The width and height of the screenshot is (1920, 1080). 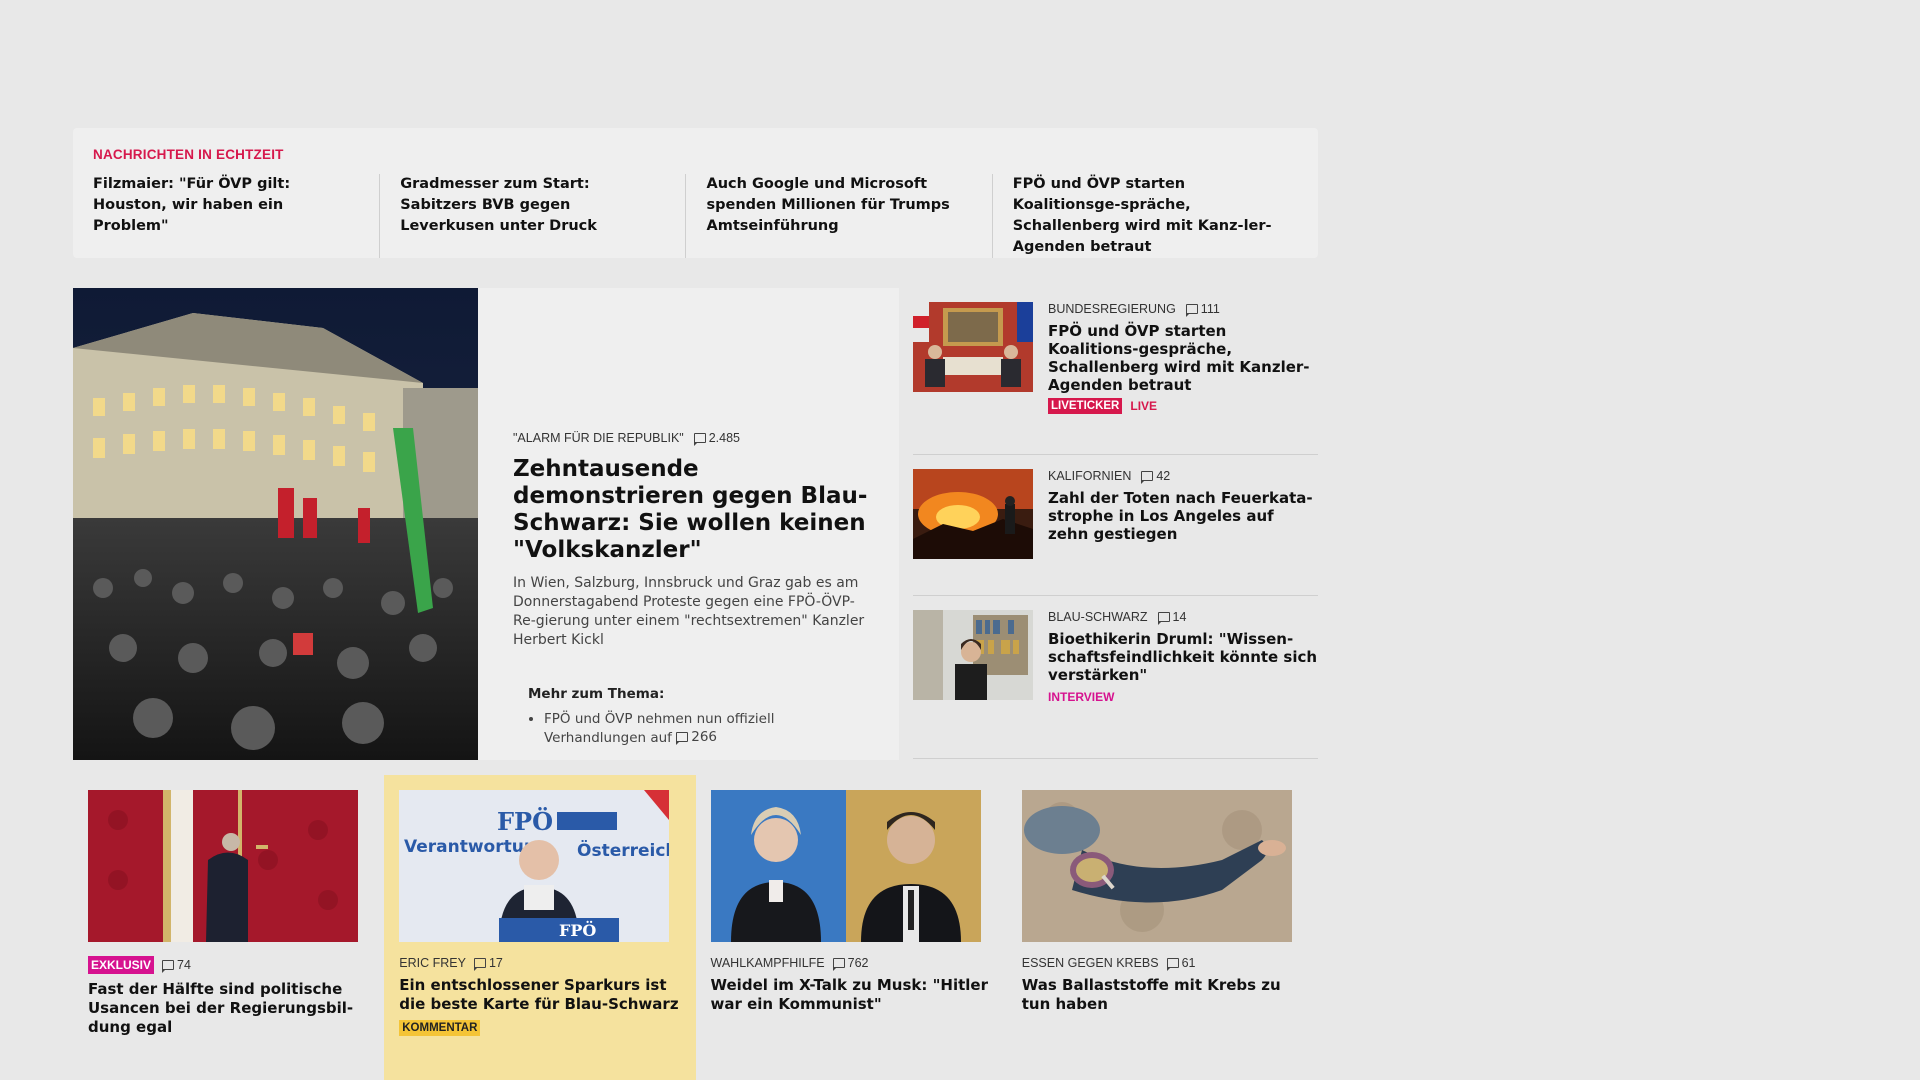 I want to click on comment-count-value: 14, so click(x=1179, y=617).